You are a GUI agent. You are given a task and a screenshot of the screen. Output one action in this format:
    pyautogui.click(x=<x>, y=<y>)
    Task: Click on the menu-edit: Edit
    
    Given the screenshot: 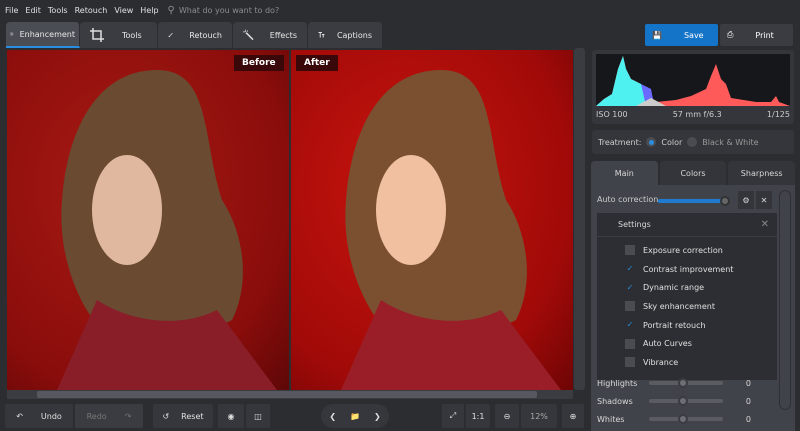 What is the action you would take?
    pyautogui.click(x=33, y=10)
    